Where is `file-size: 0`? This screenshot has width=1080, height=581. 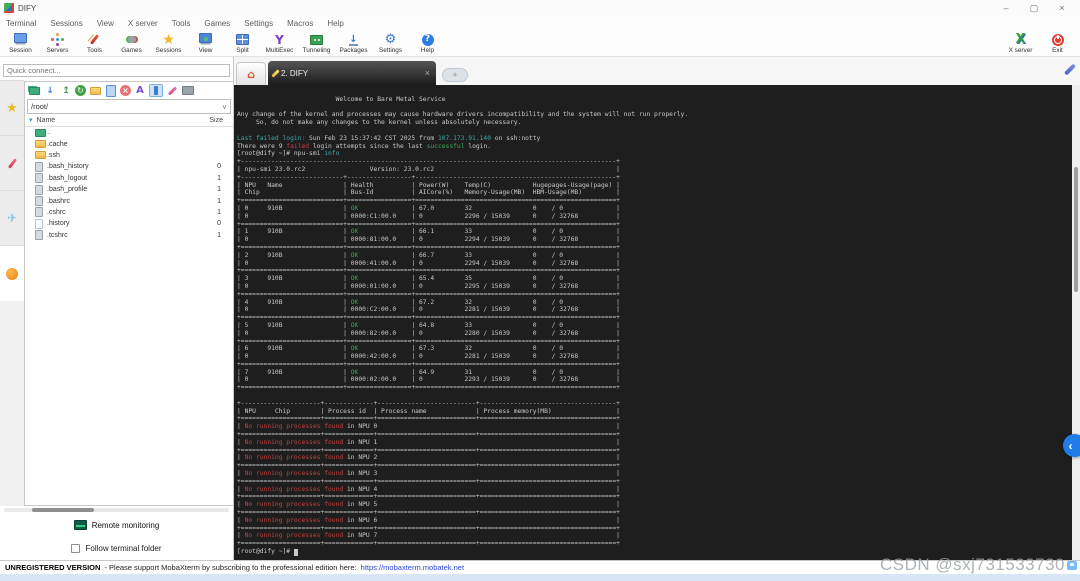
file-size: 0 is located at coordinates (219, 167).